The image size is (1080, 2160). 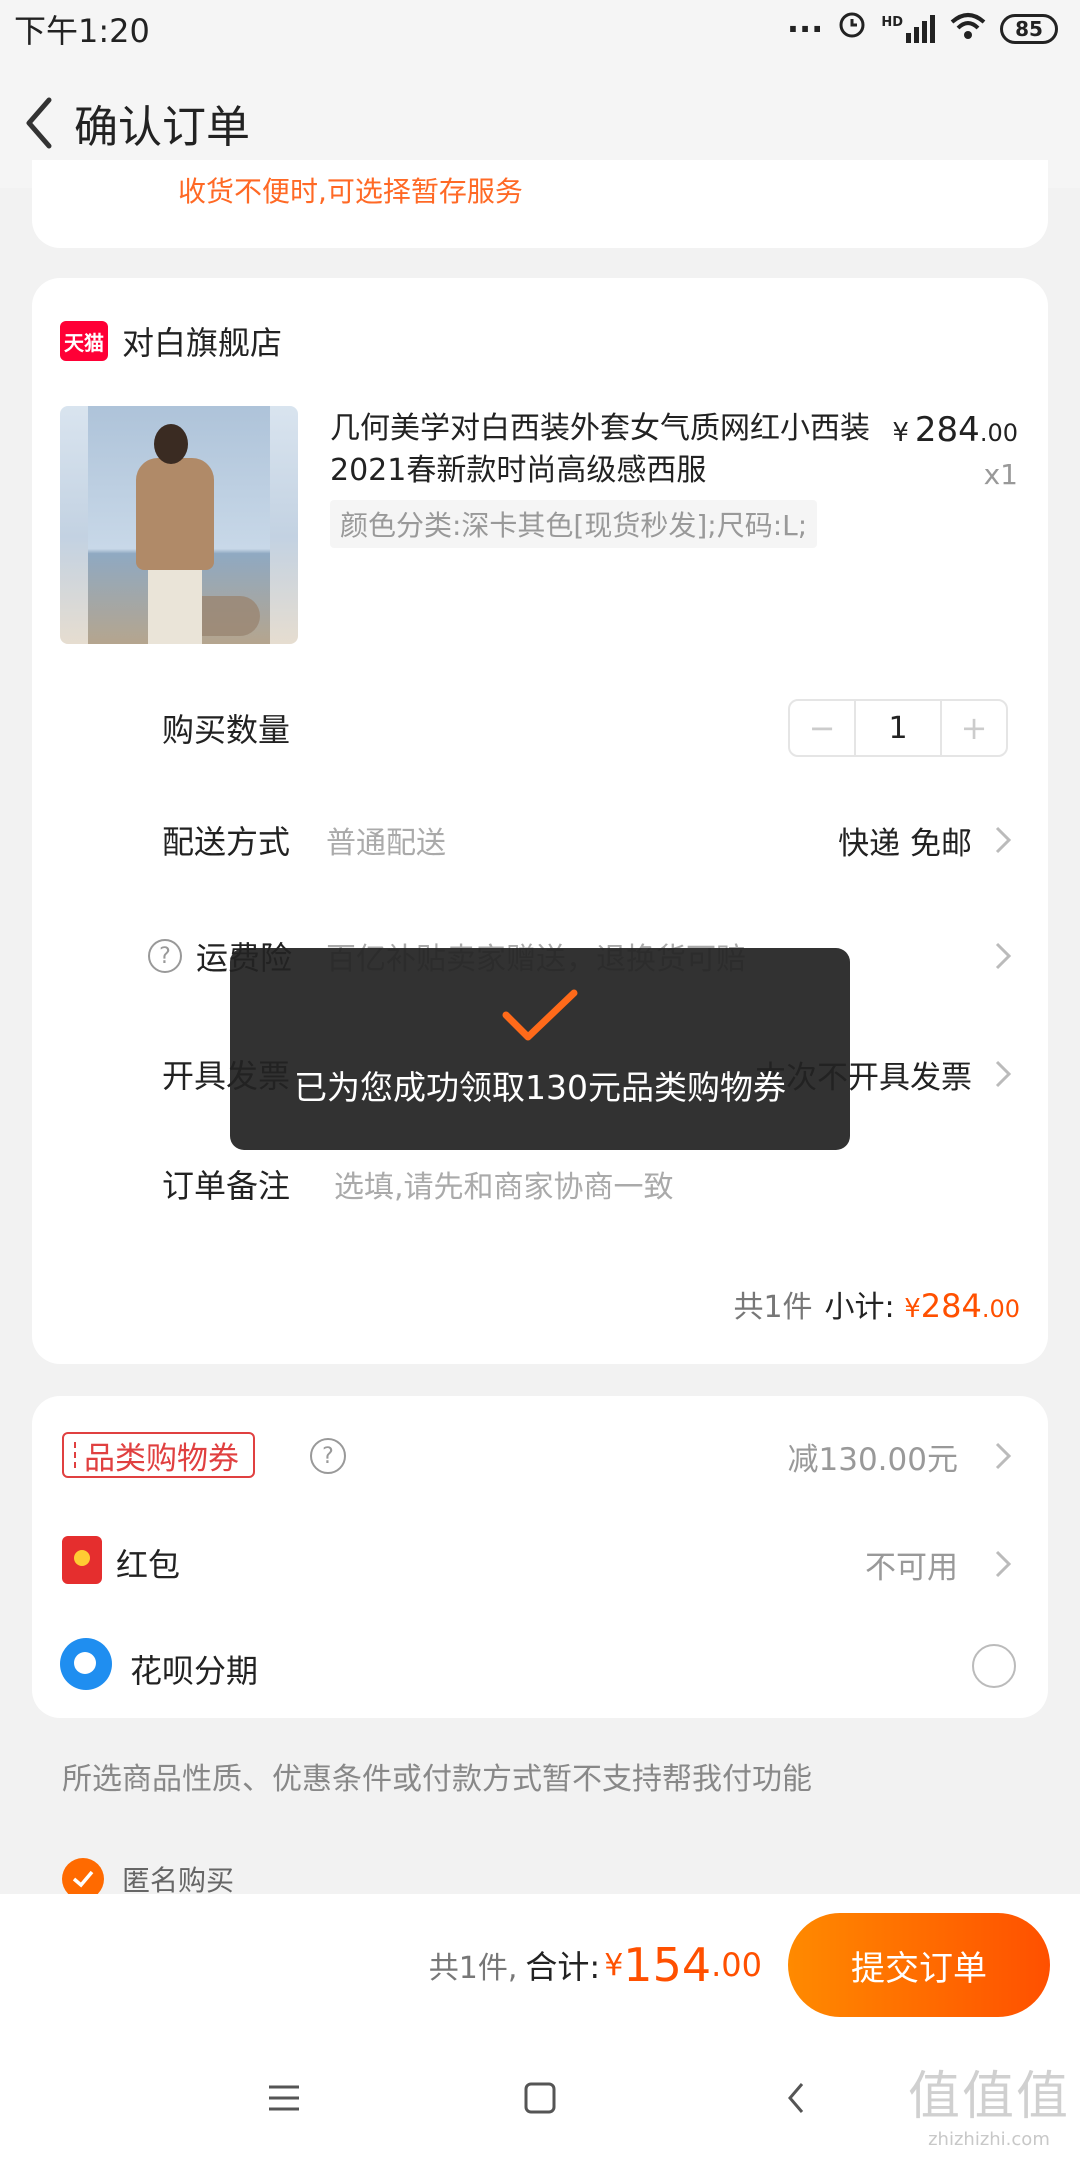 I want to click on subtotal: 共1件 小计: ¥284.00, so click(x=876, y=1304).